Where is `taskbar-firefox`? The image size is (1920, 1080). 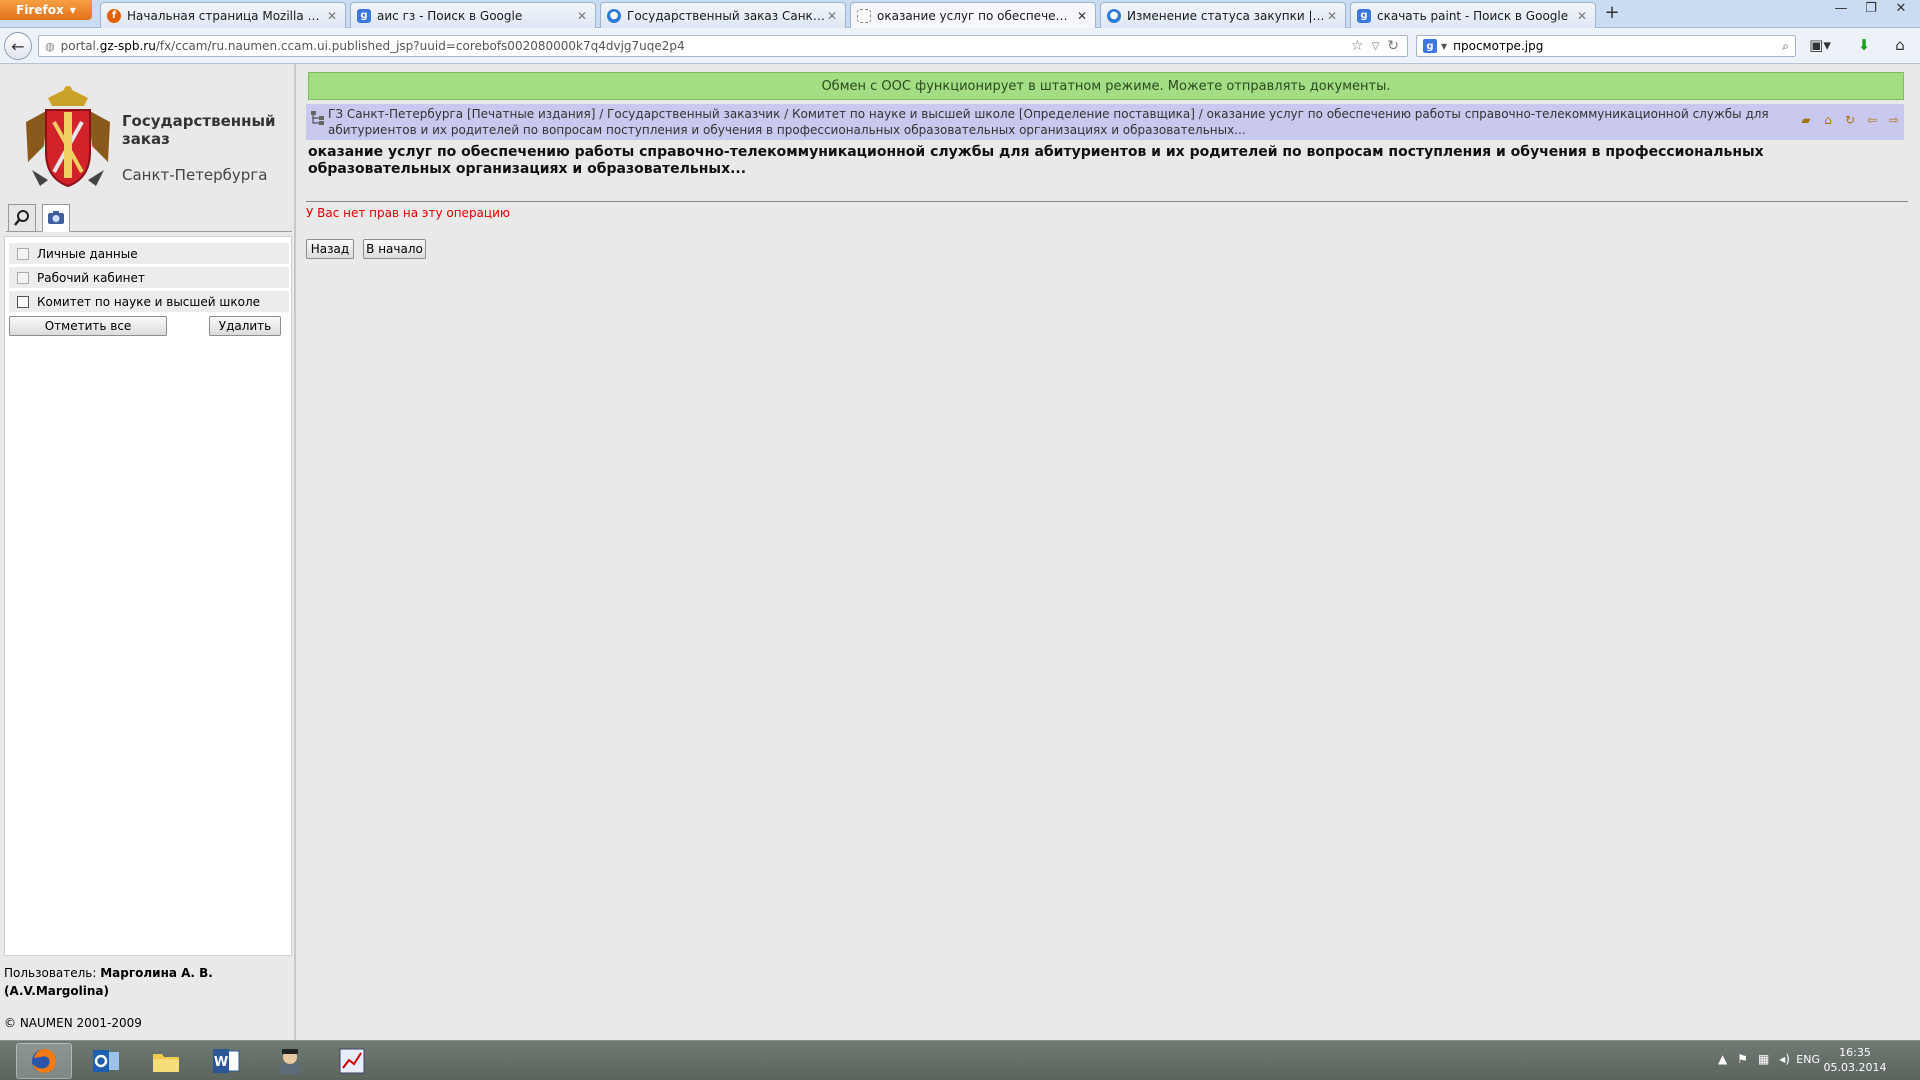
taskbar-firefox is located at coordinates (44, 1061).